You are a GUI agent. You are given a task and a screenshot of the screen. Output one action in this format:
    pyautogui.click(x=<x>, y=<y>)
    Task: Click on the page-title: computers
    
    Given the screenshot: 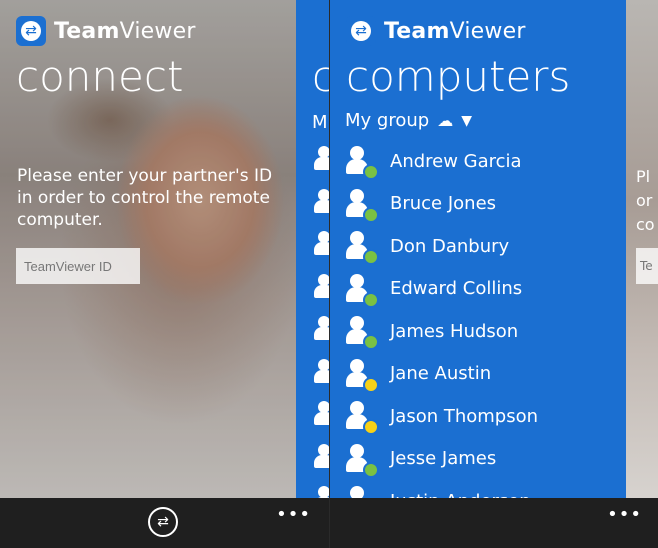 What is the action you would take?
    pyautogui.click(x=458, y=76)
    